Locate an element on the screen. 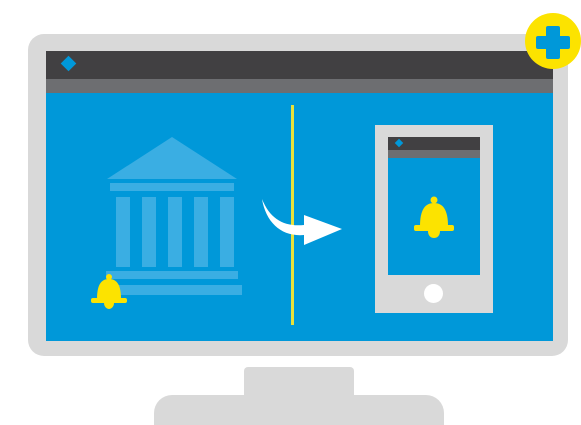 The width and height of the screenshot is (581, 425). curved-arrow-icon is located at coordinates (302, 222).